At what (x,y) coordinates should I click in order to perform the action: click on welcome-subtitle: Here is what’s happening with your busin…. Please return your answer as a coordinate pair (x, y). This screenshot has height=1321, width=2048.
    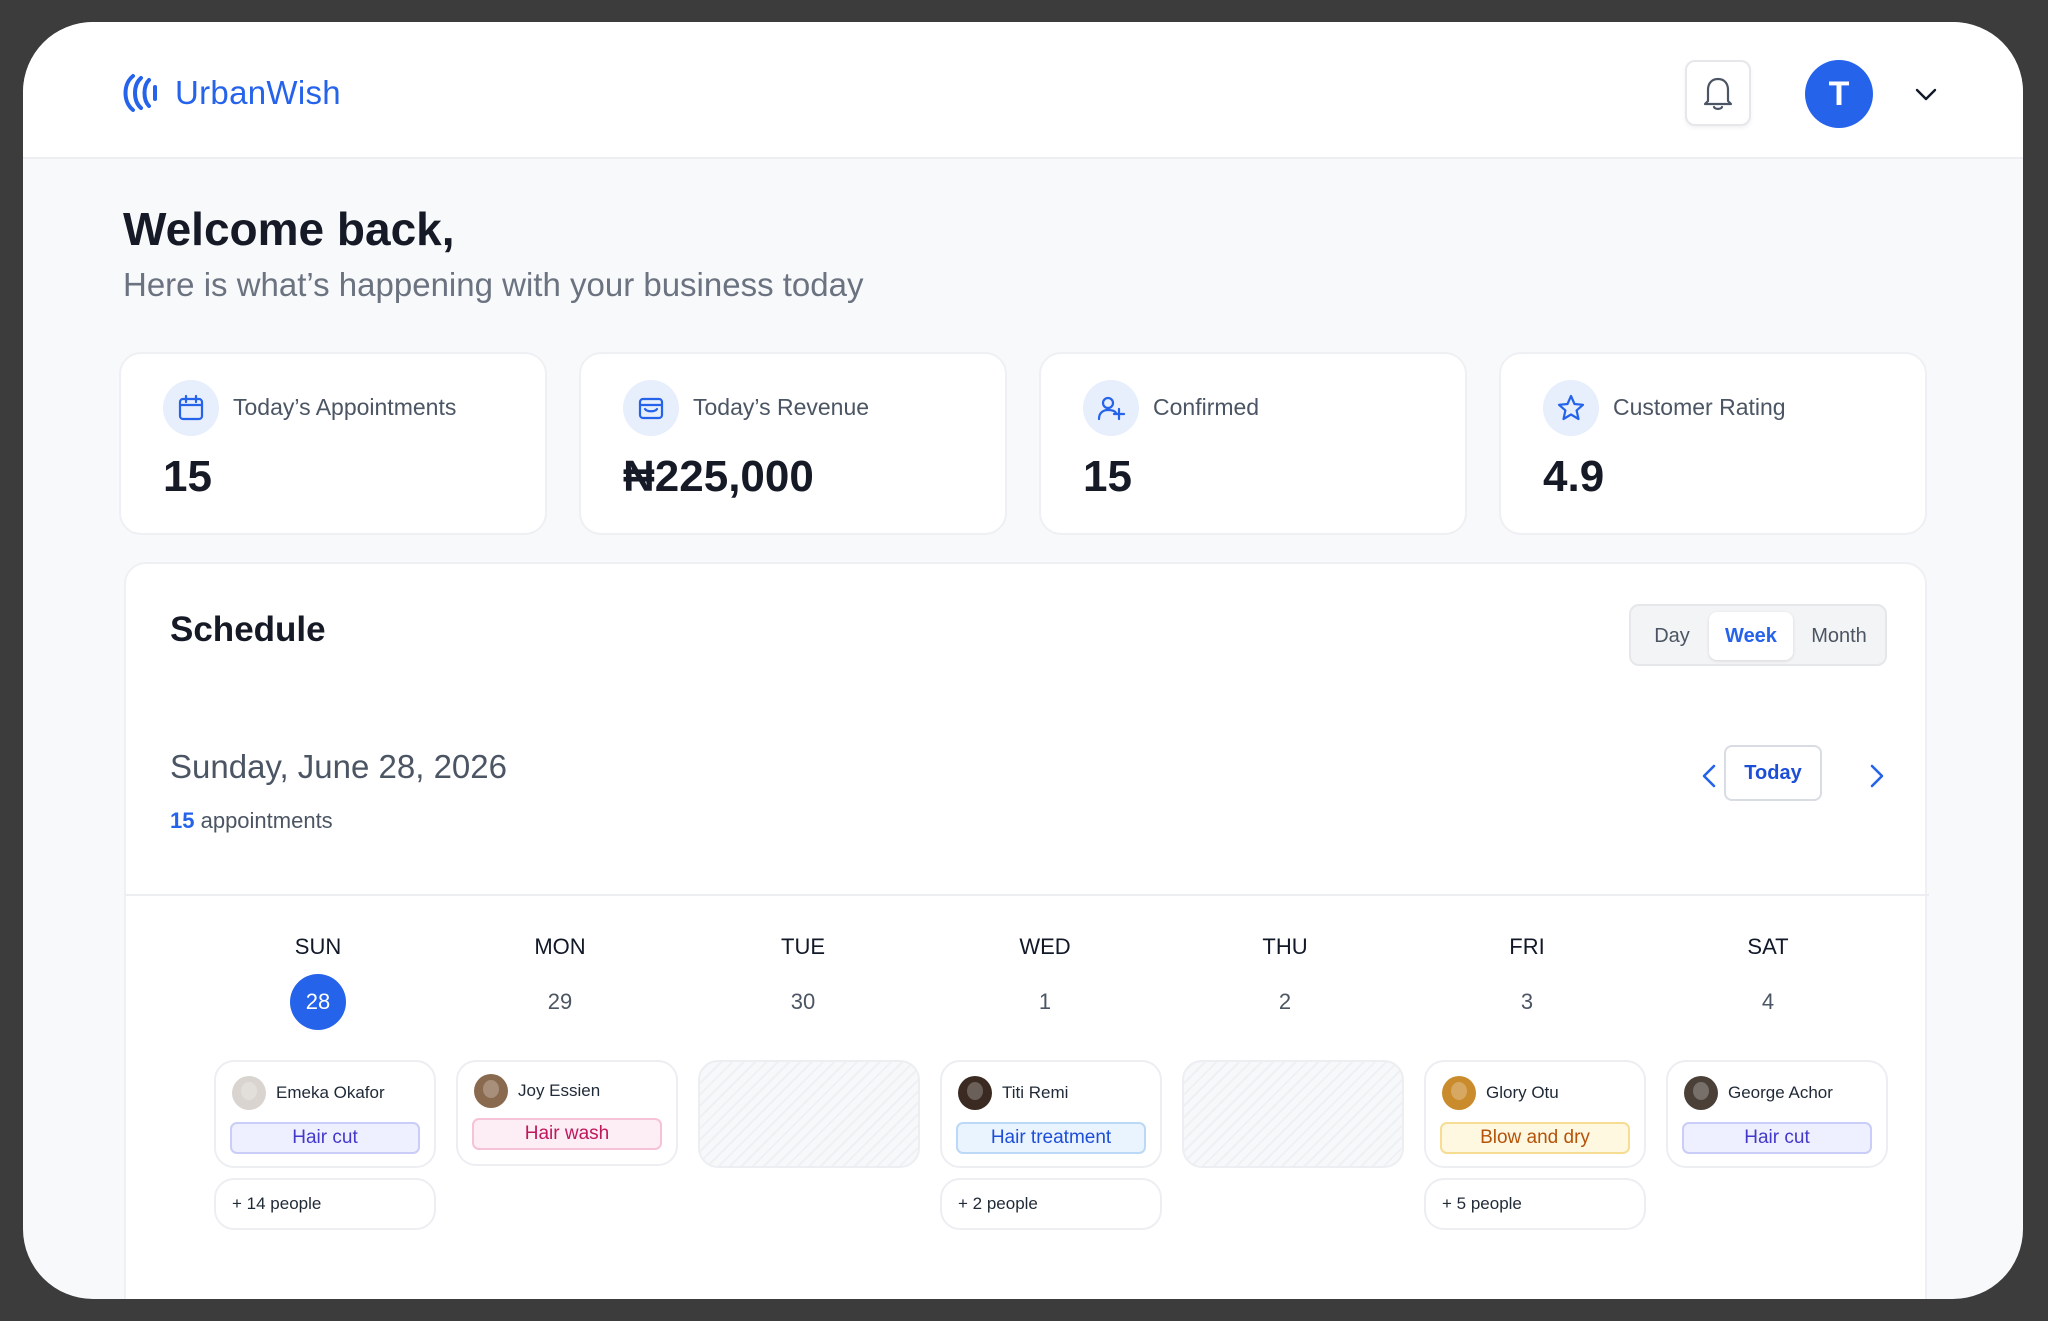
    Looking at the image, I should click on (493, 284).